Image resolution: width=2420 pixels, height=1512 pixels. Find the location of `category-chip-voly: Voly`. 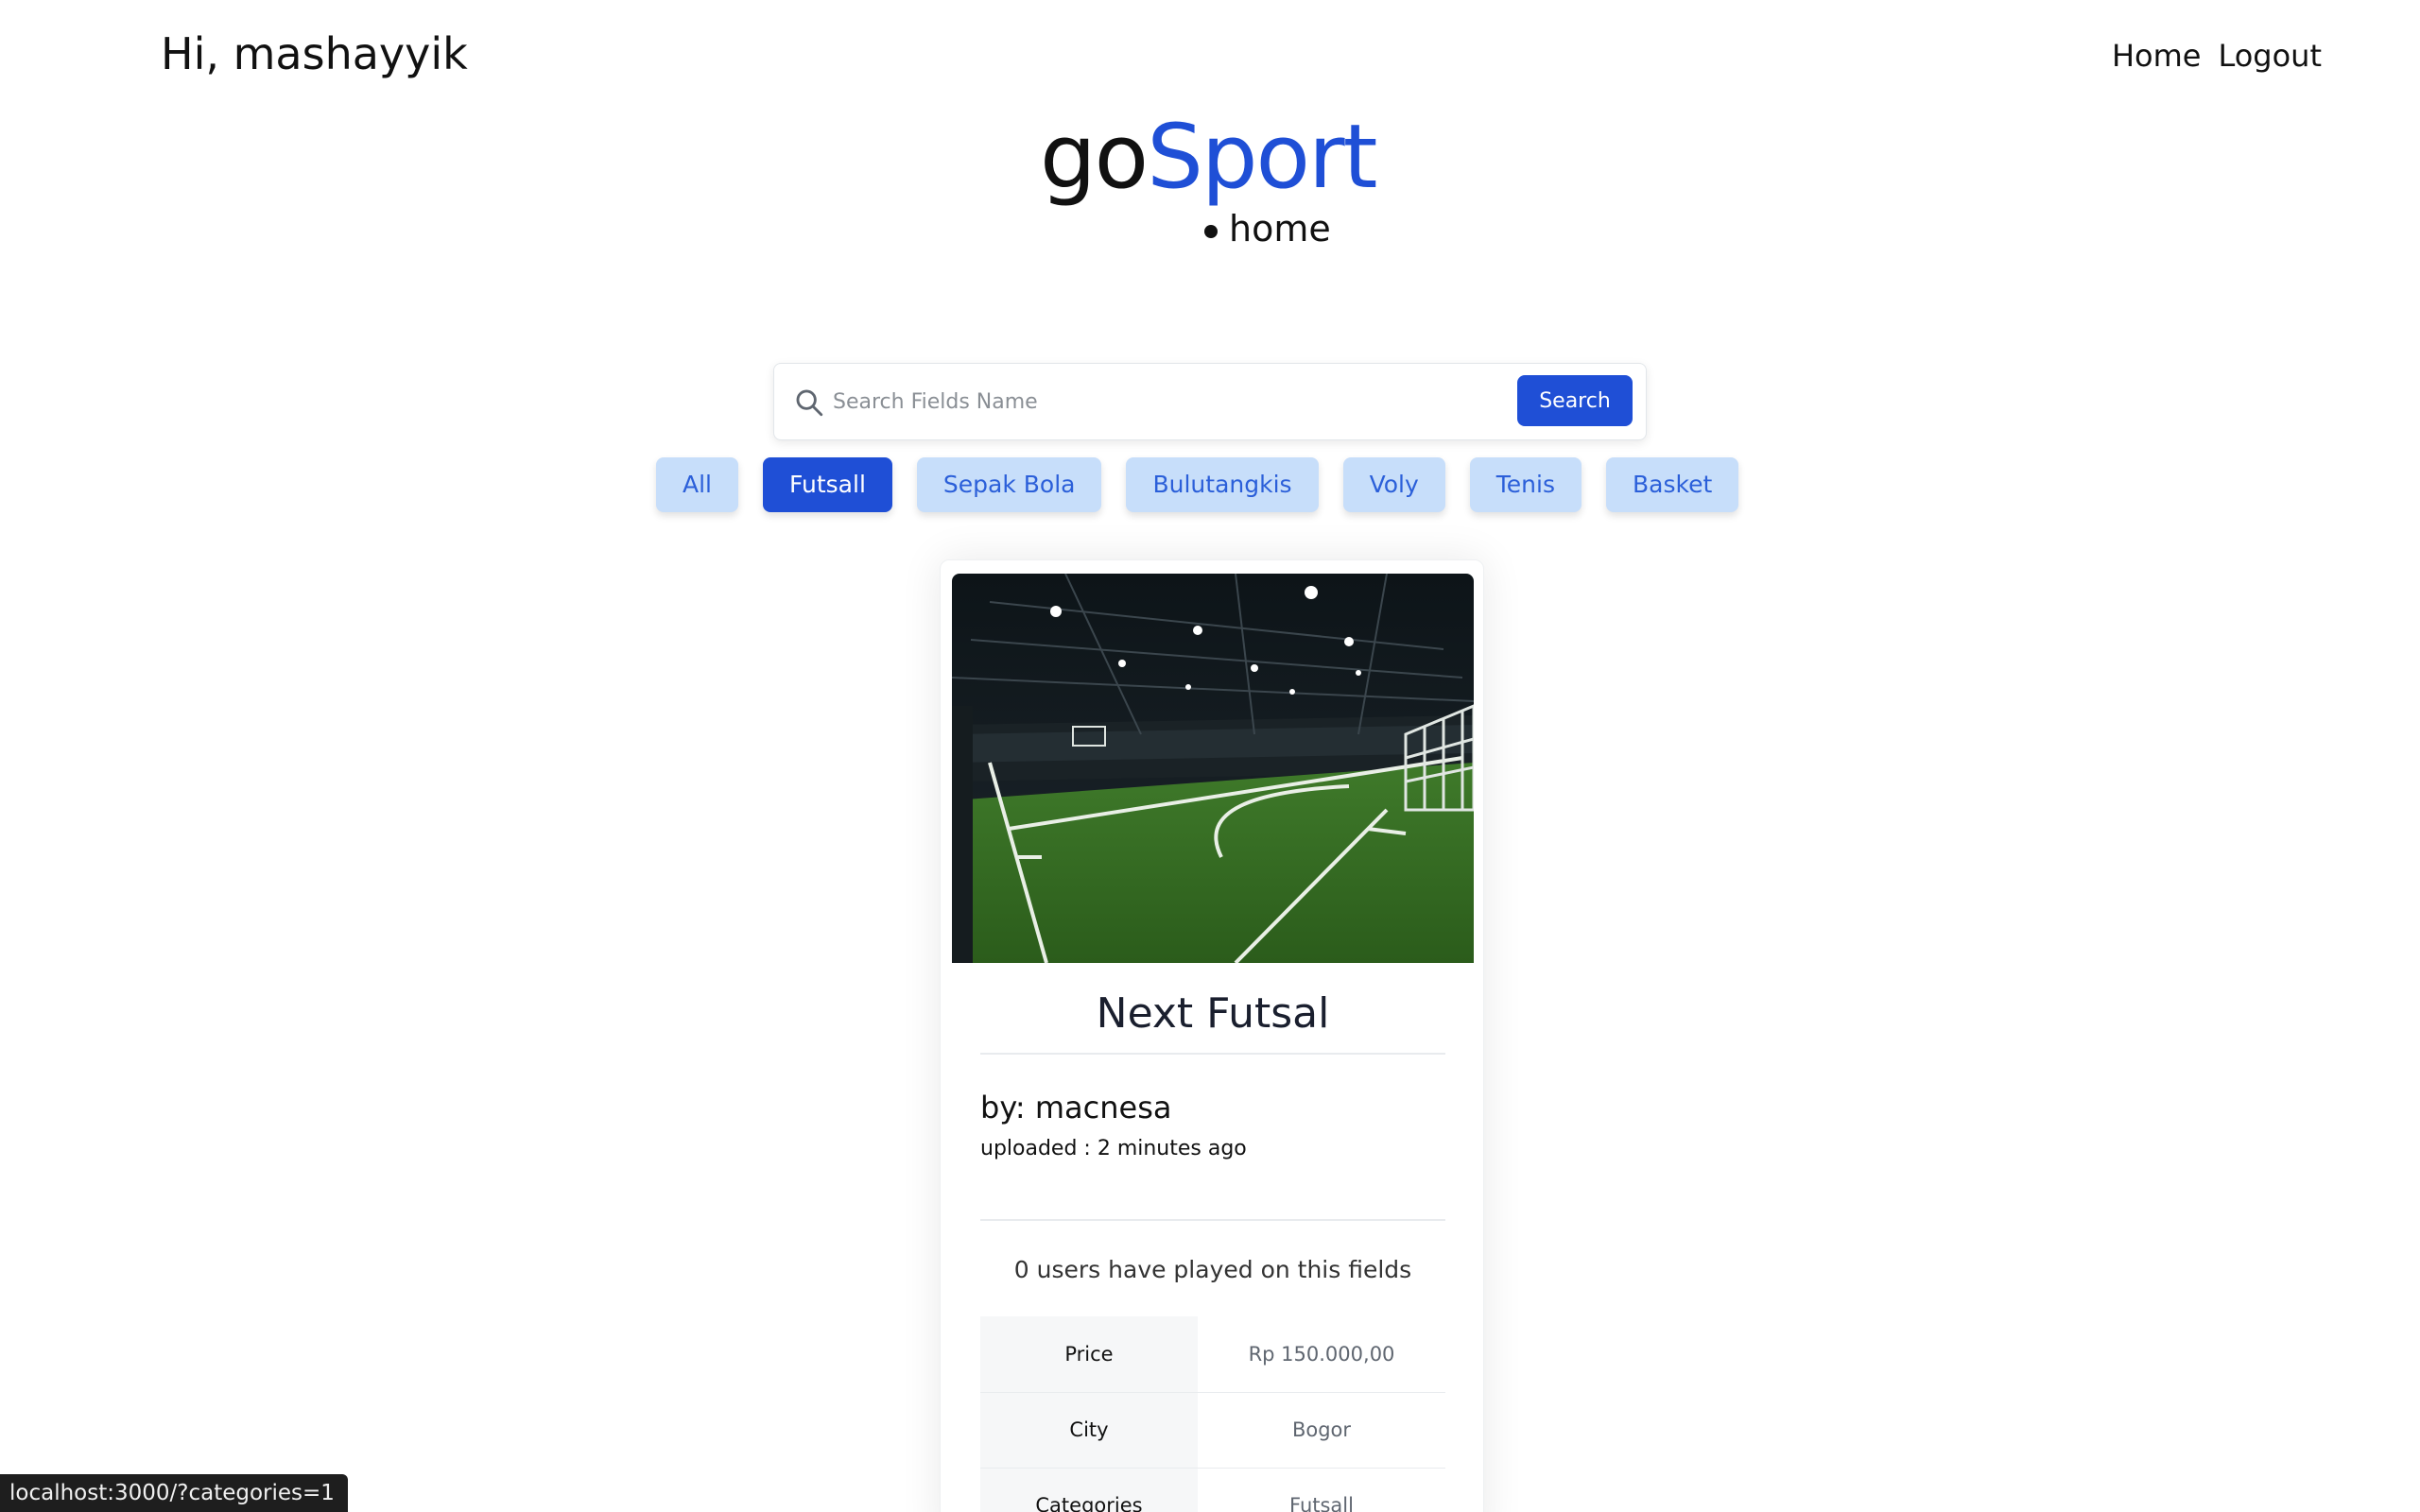

category-chip-voly: Voly is located at coordinates (1393, 484).